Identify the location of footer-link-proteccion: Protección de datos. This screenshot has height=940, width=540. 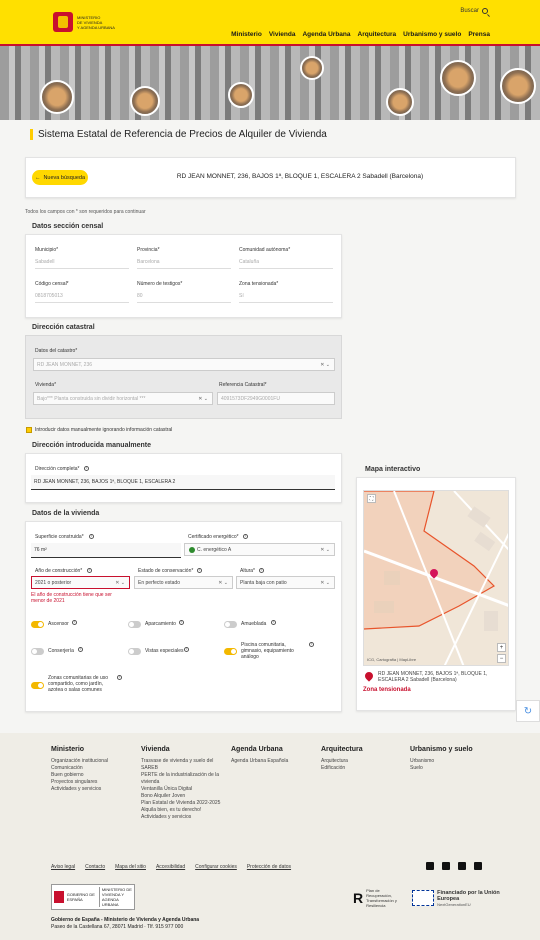
(269, 867).